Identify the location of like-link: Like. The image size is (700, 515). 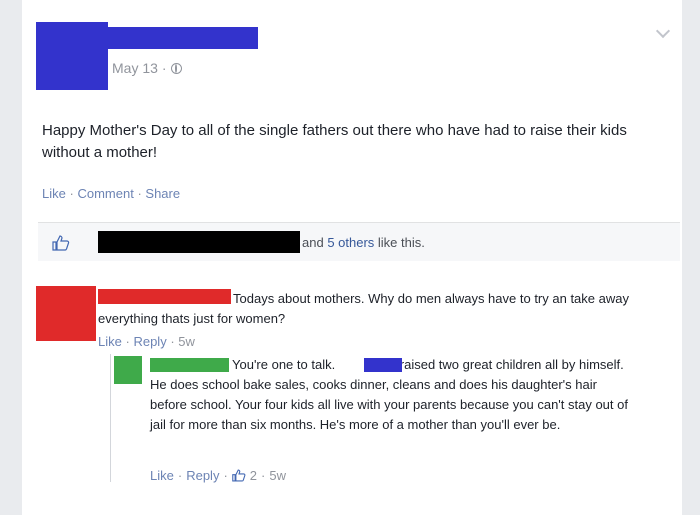
(54, 193).